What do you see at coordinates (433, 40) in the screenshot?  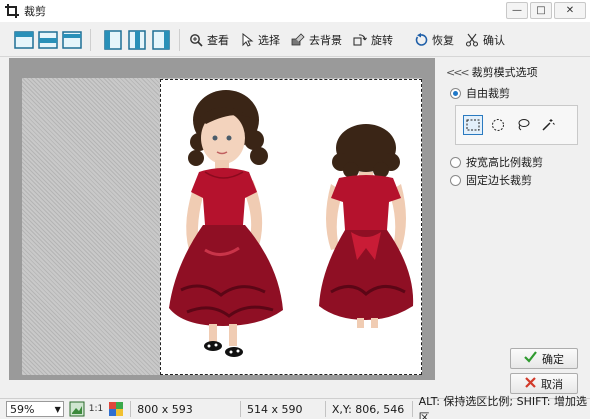 I see `restore-button: 恢复` at bounding box center [433, 40].